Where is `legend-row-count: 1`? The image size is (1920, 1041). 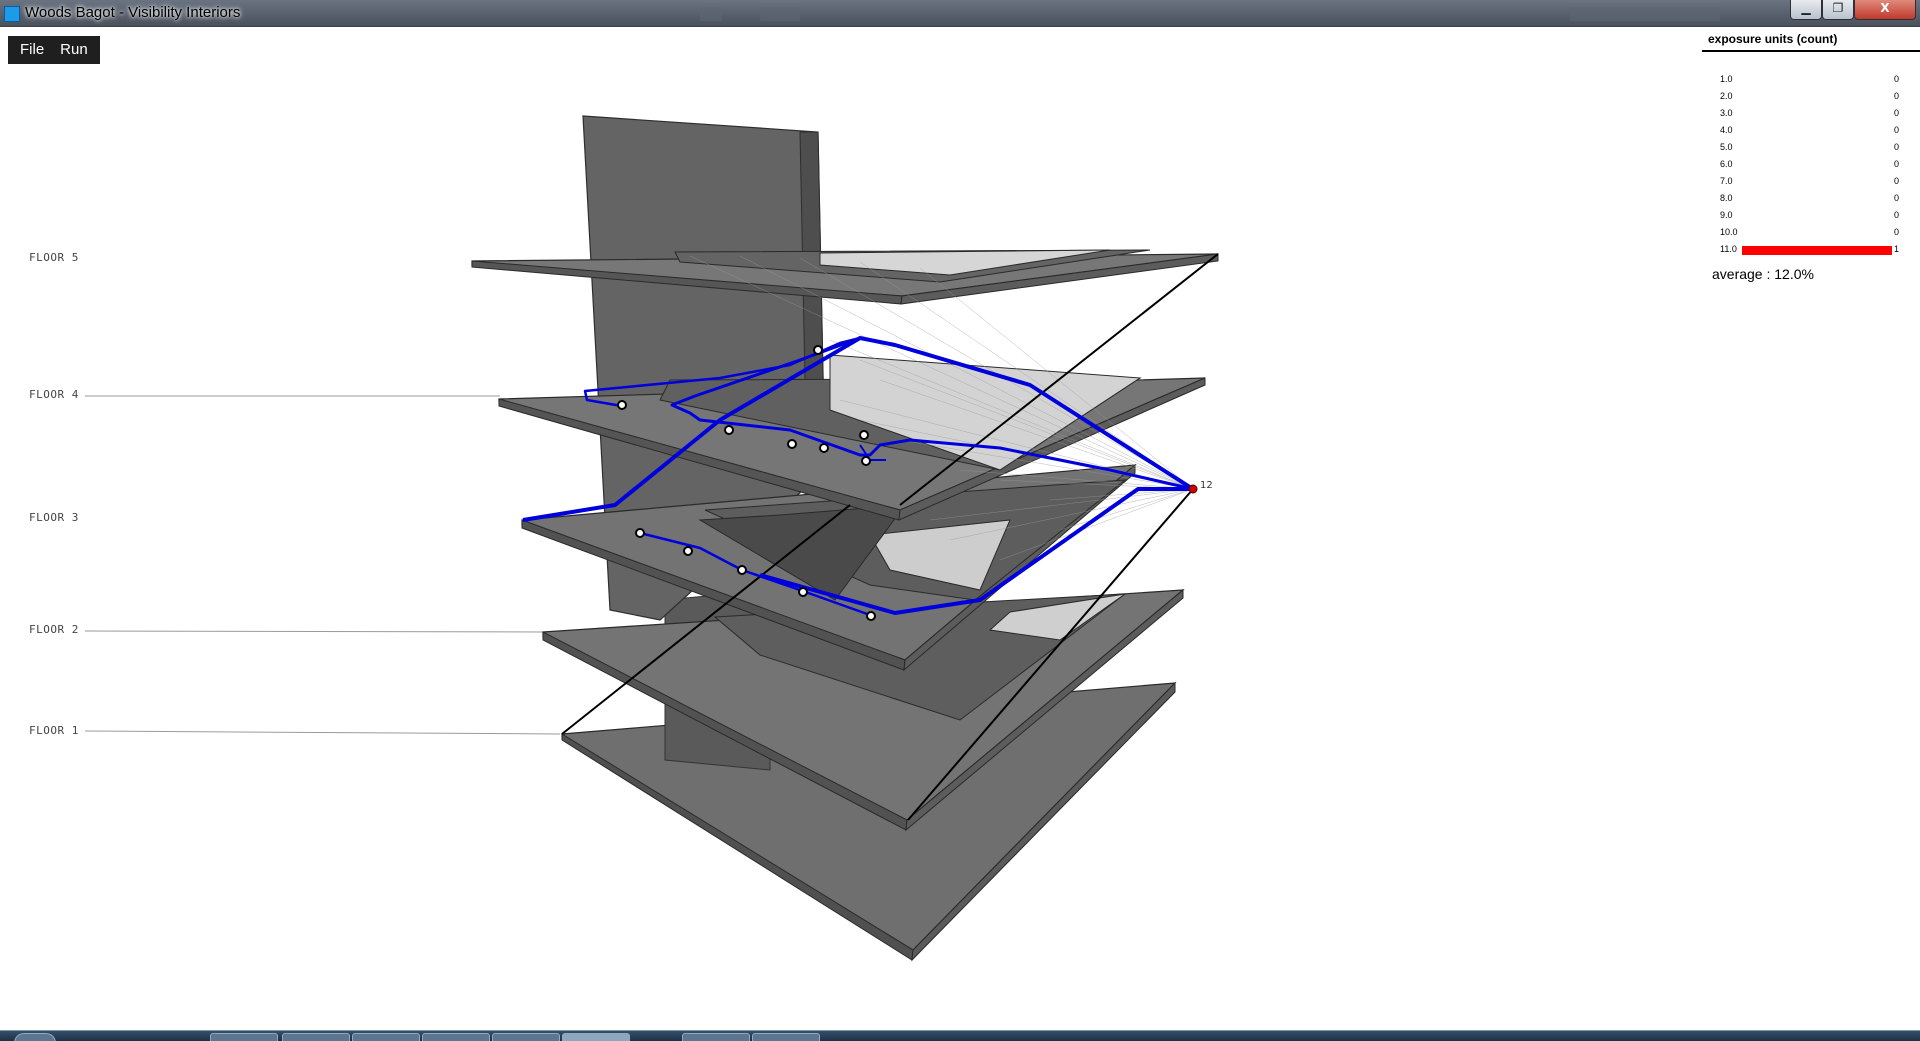 legend-row-count: 1 is located at coordinates (1897, 249).